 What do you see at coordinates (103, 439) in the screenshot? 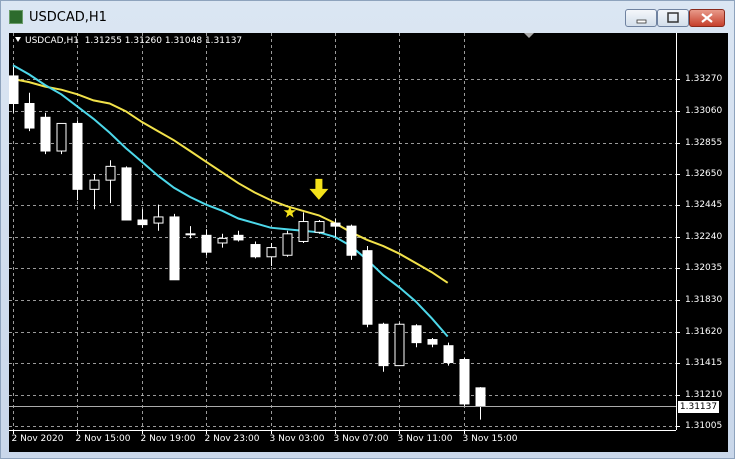
I see `x-tick-label: 2 Nov 15:00` at bounding box center [103, 439].